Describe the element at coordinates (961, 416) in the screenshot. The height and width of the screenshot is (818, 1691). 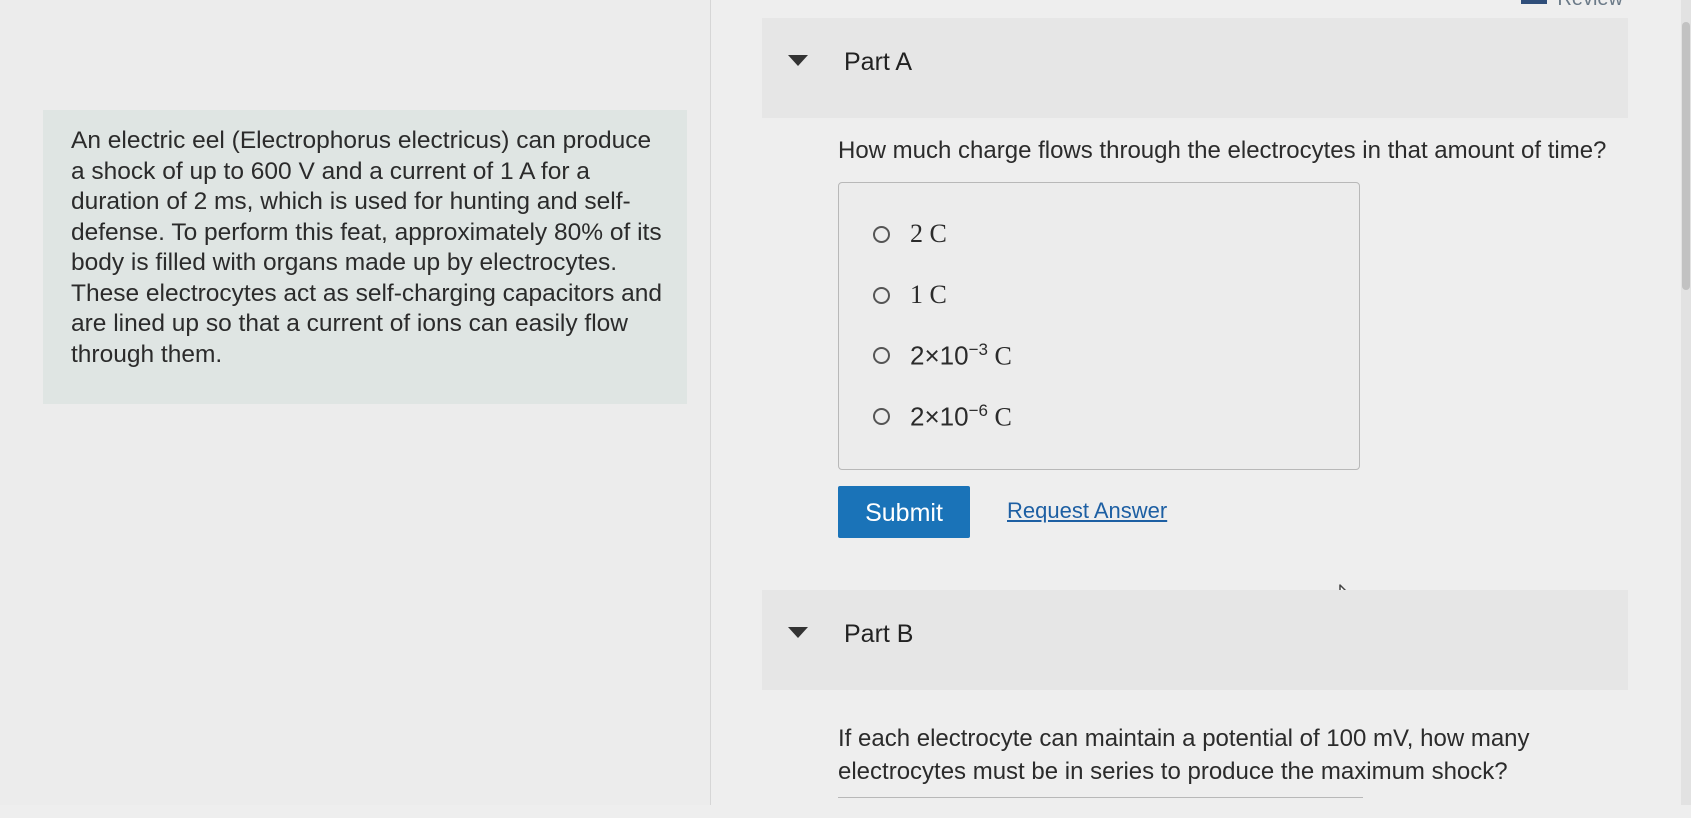
I see `choice-label: 2×10−6 C` at that location.